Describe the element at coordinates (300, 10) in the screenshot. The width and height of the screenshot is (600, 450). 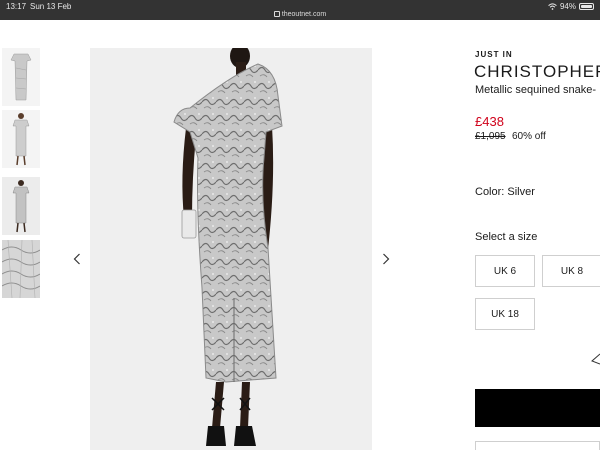
I see `status-bar: 13:17 Sun 13 Feb theoutnet.com 94%` at that location.